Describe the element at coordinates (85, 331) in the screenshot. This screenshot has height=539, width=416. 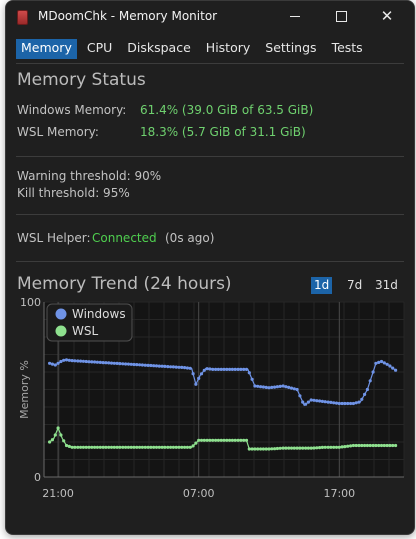
I see `legend-label: WSL` at that location.